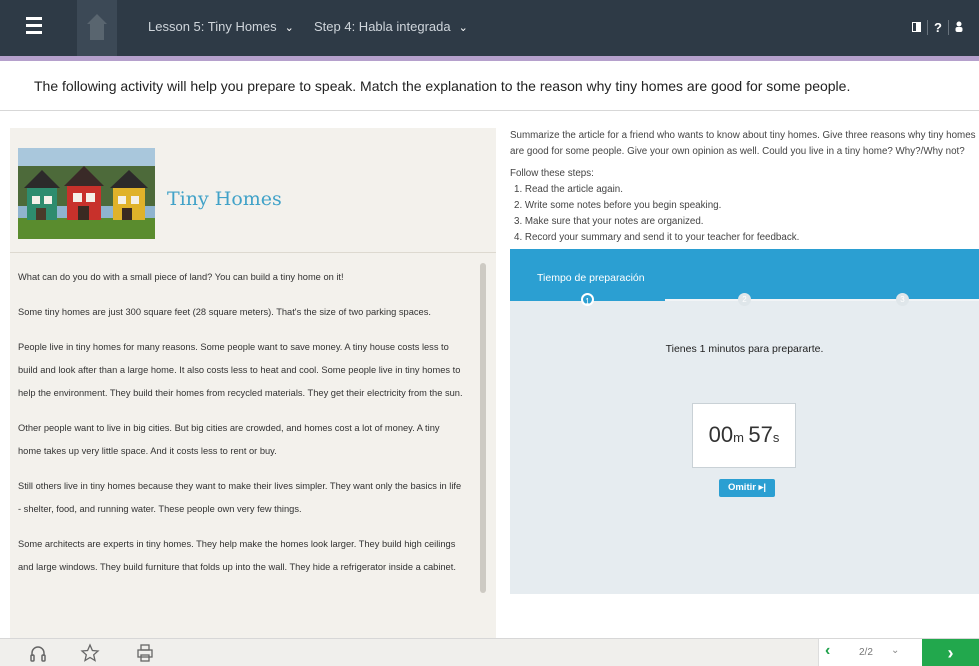 This screenshot has height=666, width=979. I want to click on home-icon, so click(97, 27).